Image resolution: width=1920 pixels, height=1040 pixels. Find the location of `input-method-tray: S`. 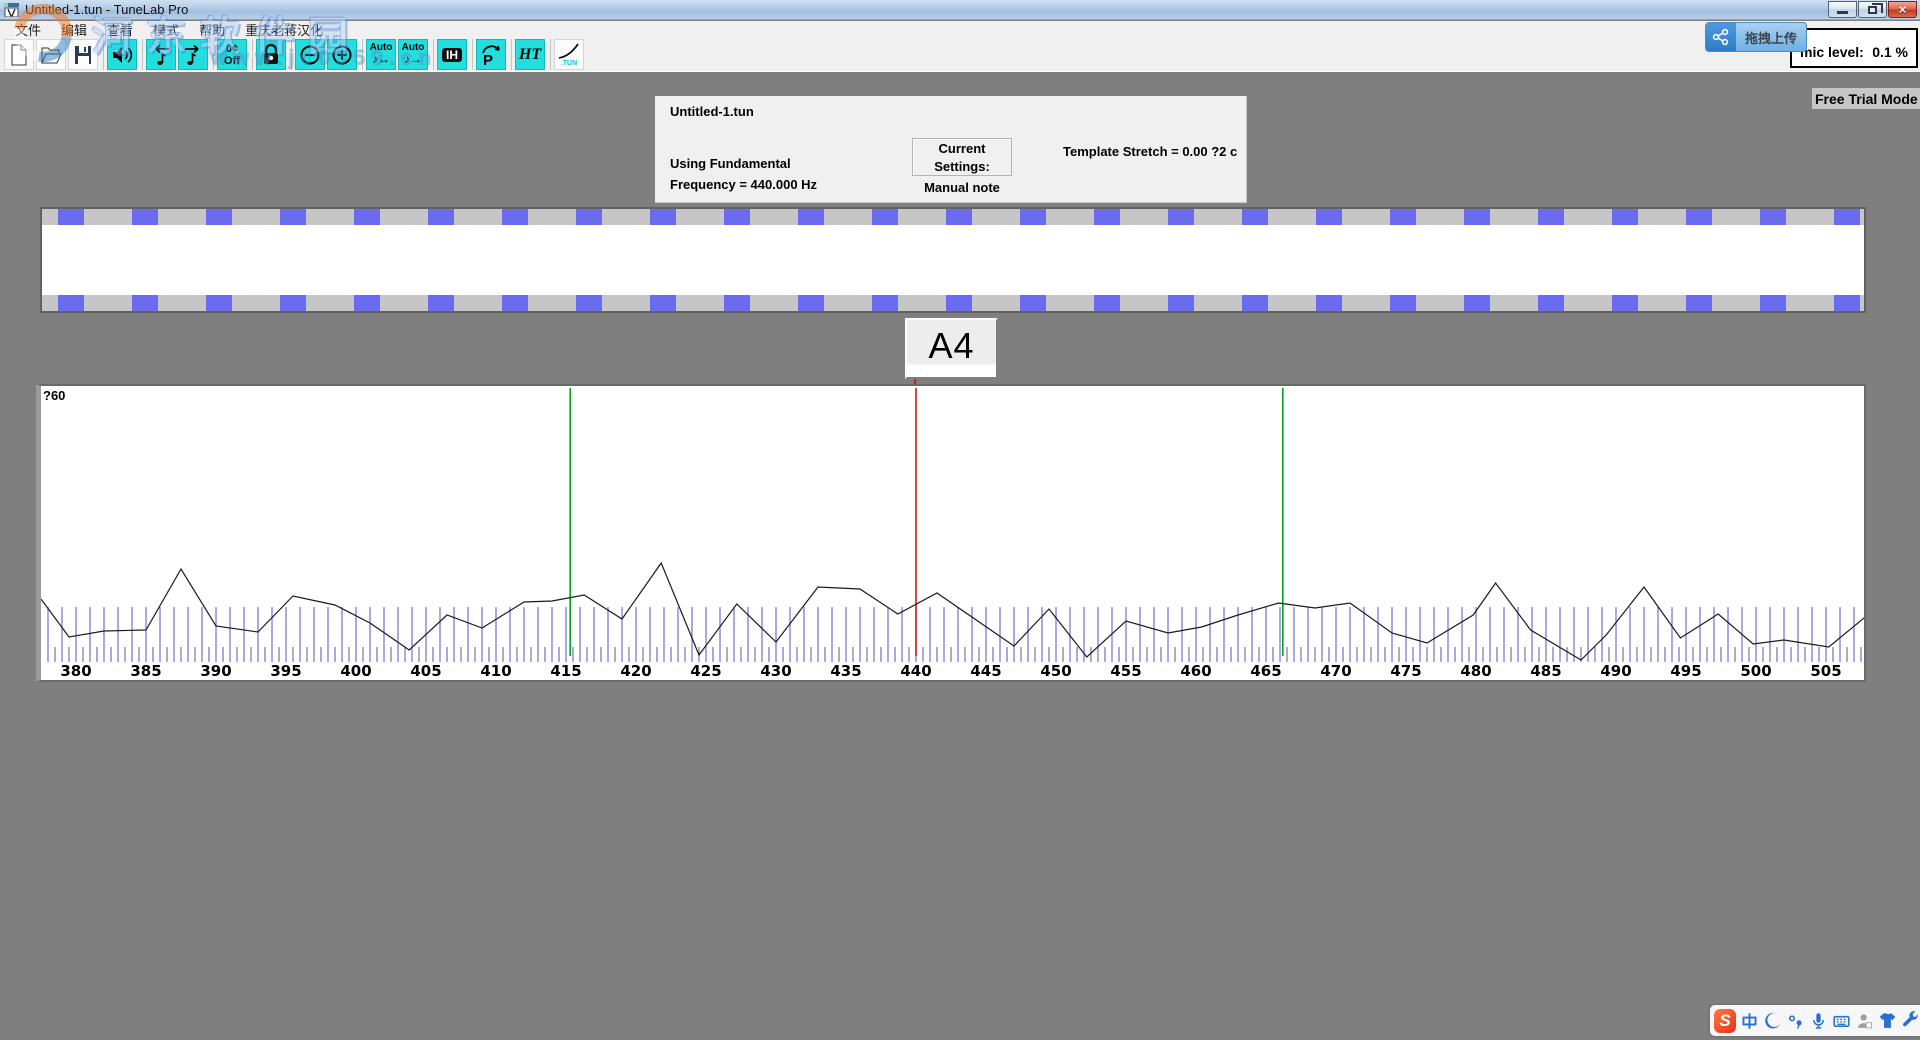

input-method-tray: S is located at coordinates (1815, 1020).